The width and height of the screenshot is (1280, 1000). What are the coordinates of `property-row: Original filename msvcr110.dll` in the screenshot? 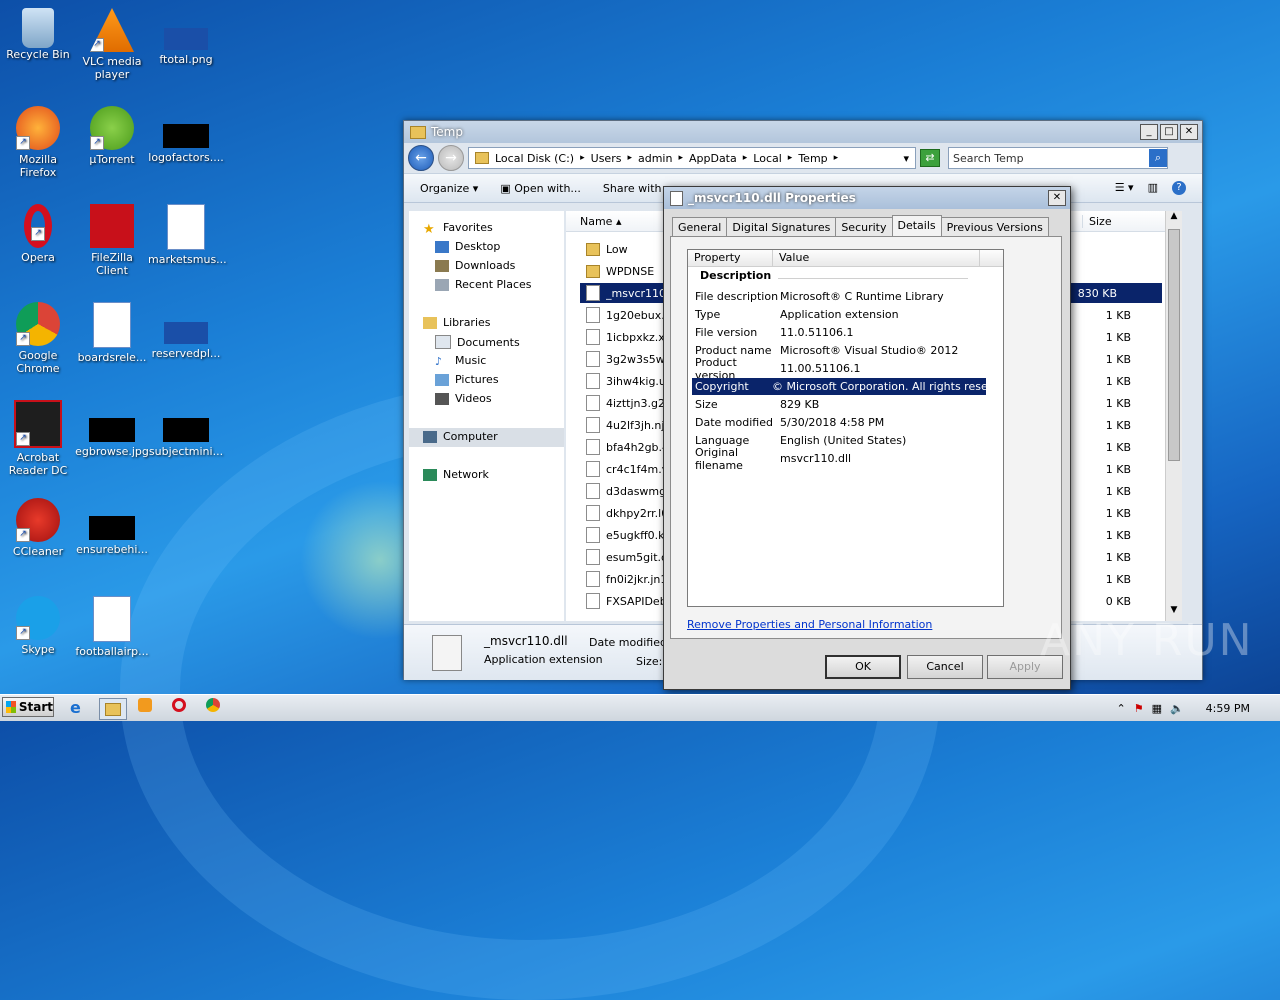 It's located at (839, 459).